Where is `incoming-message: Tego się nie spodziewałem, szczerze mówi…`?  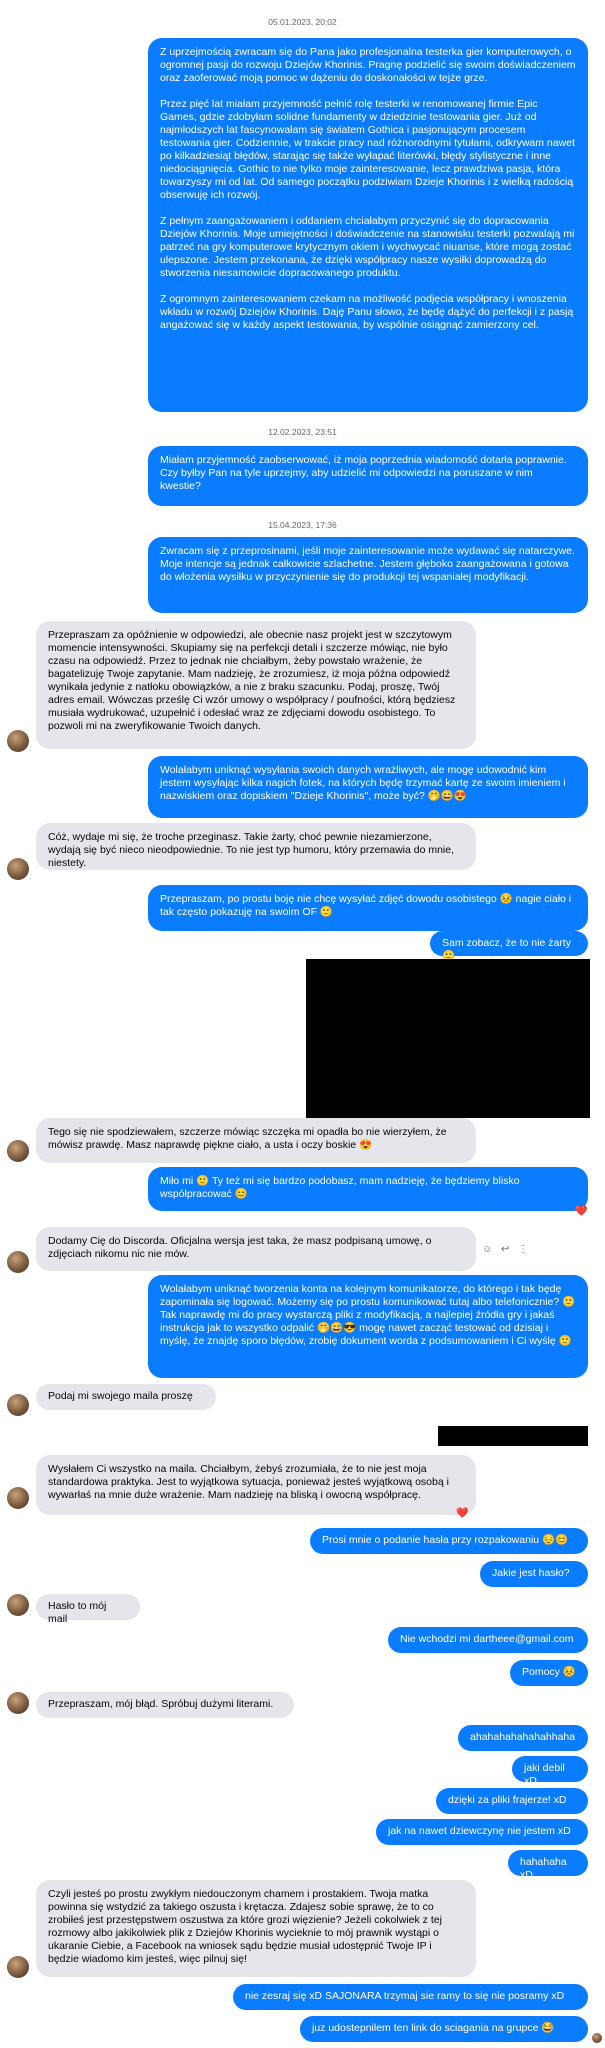 incoming-message: Tego się nie spodziewałem, szczerze mówi… is located at coordinates (256, 1140).